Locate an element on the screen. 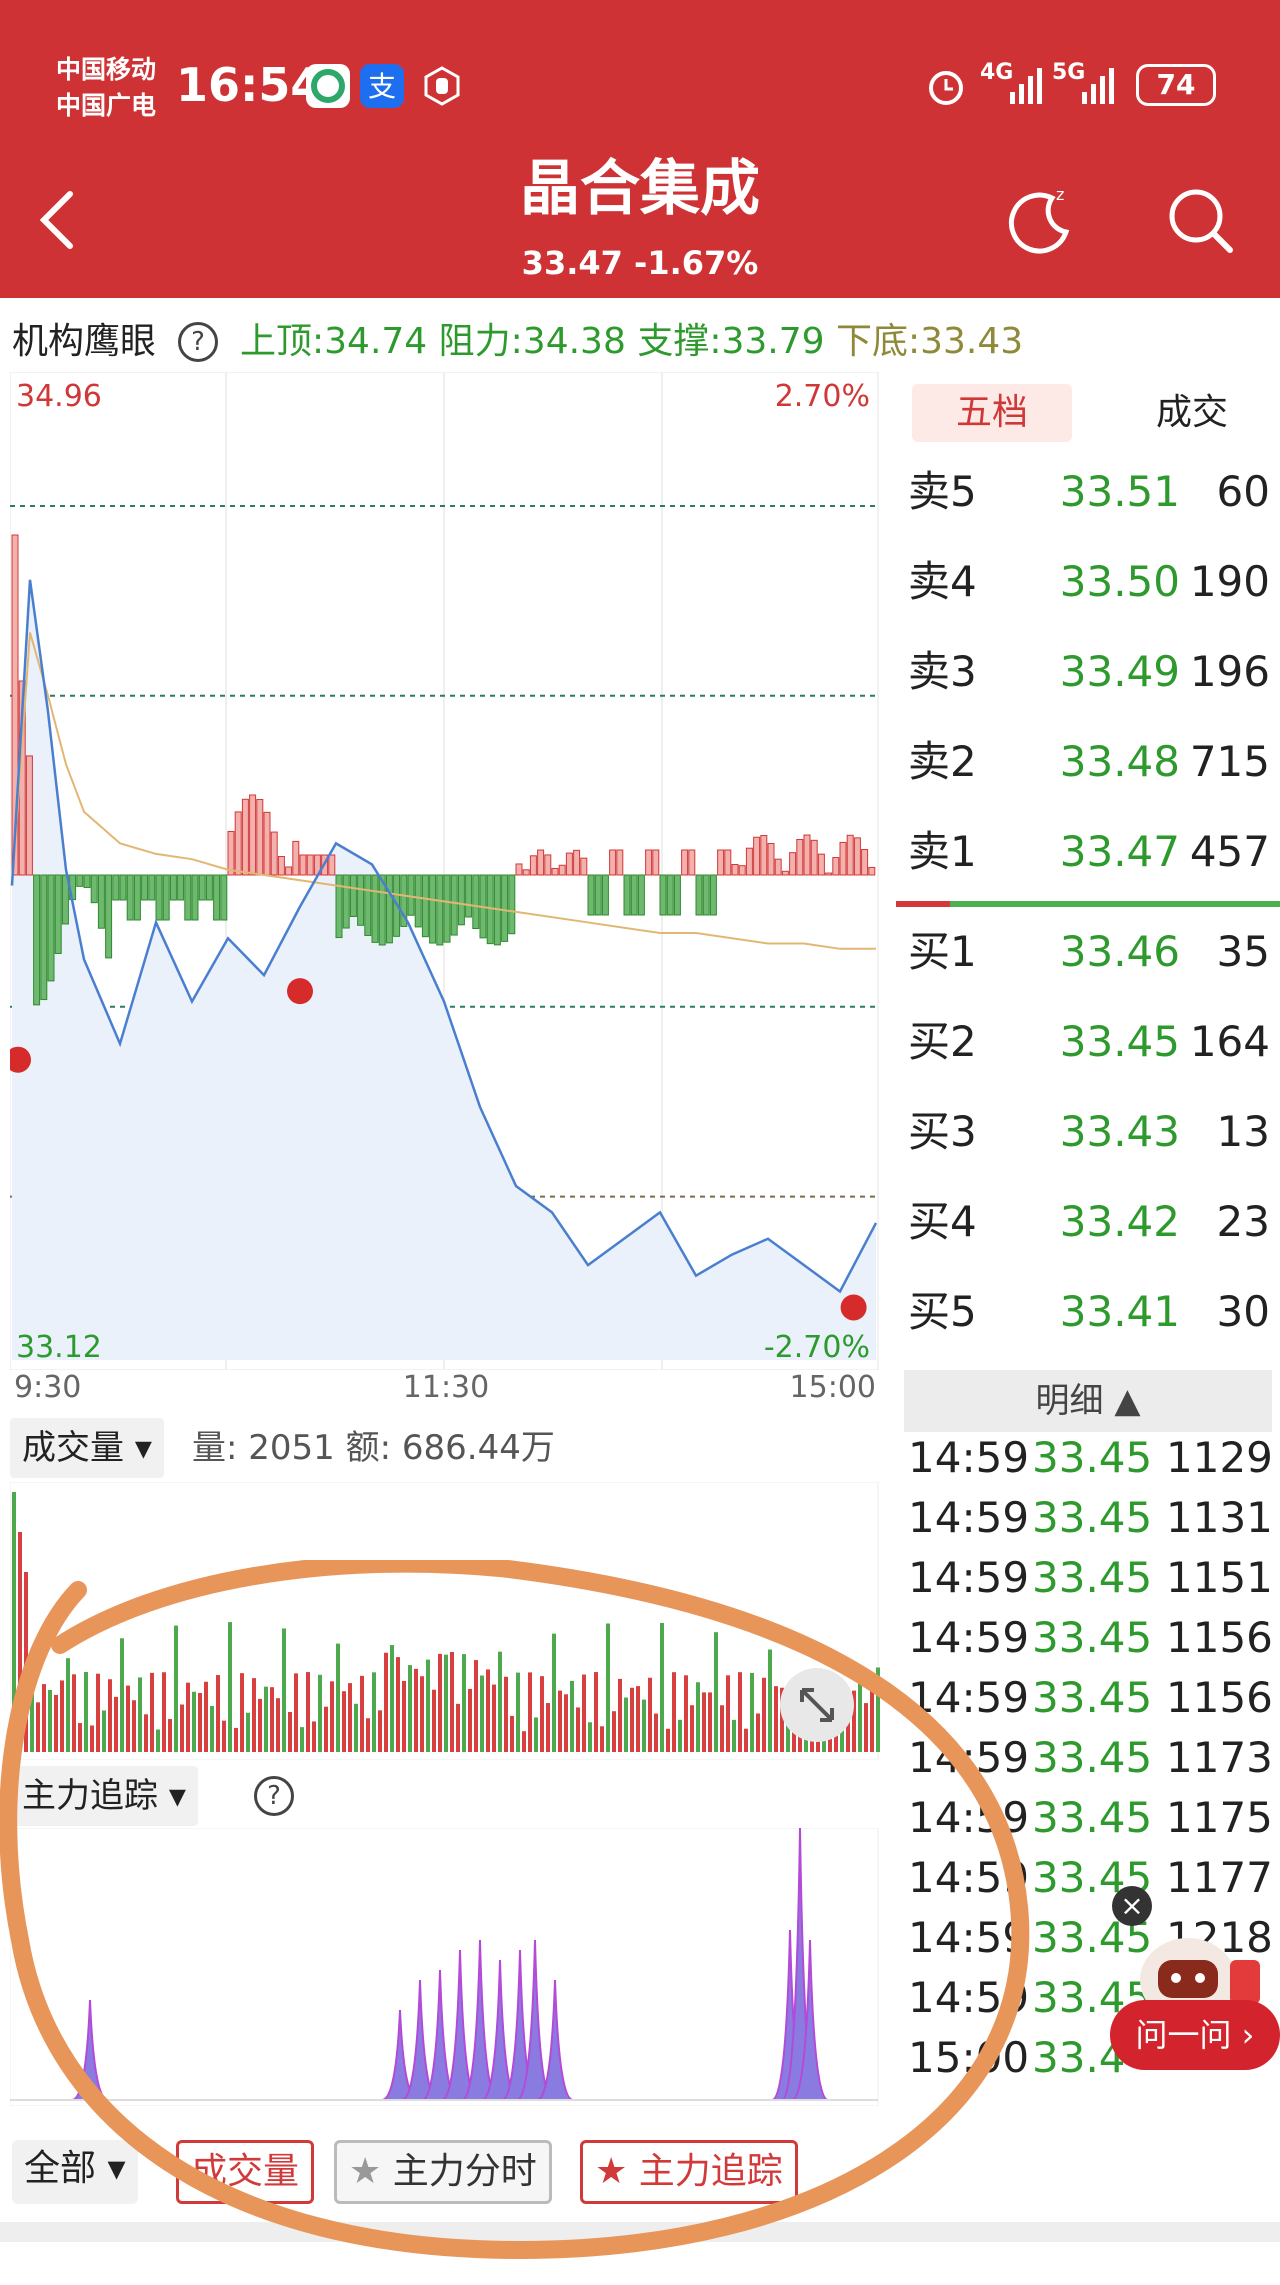 This screenshot has height=2285, width=1280. orderbook-level-label: 买3 is located at coordinates (942, 1131).